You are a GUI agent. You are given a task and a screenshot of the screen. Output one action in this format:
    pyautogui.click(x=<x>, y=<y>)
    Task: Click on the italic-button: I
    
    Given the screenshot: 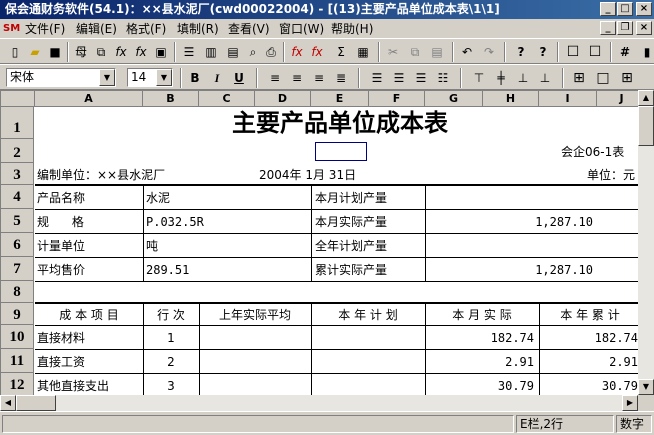 What is the action you would take?
    pyautogui.click(x=217, y=78)
    